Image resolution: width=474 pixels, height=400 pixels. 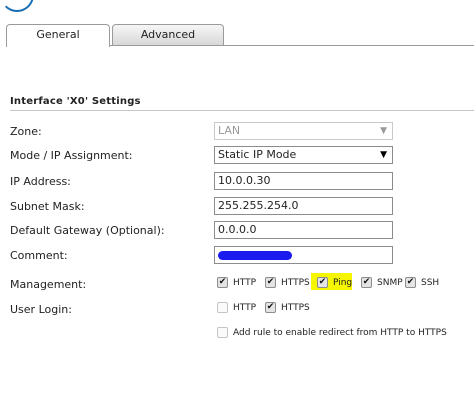 I want to click on zone-select: LAN ▼, so click(x=303, y=131).